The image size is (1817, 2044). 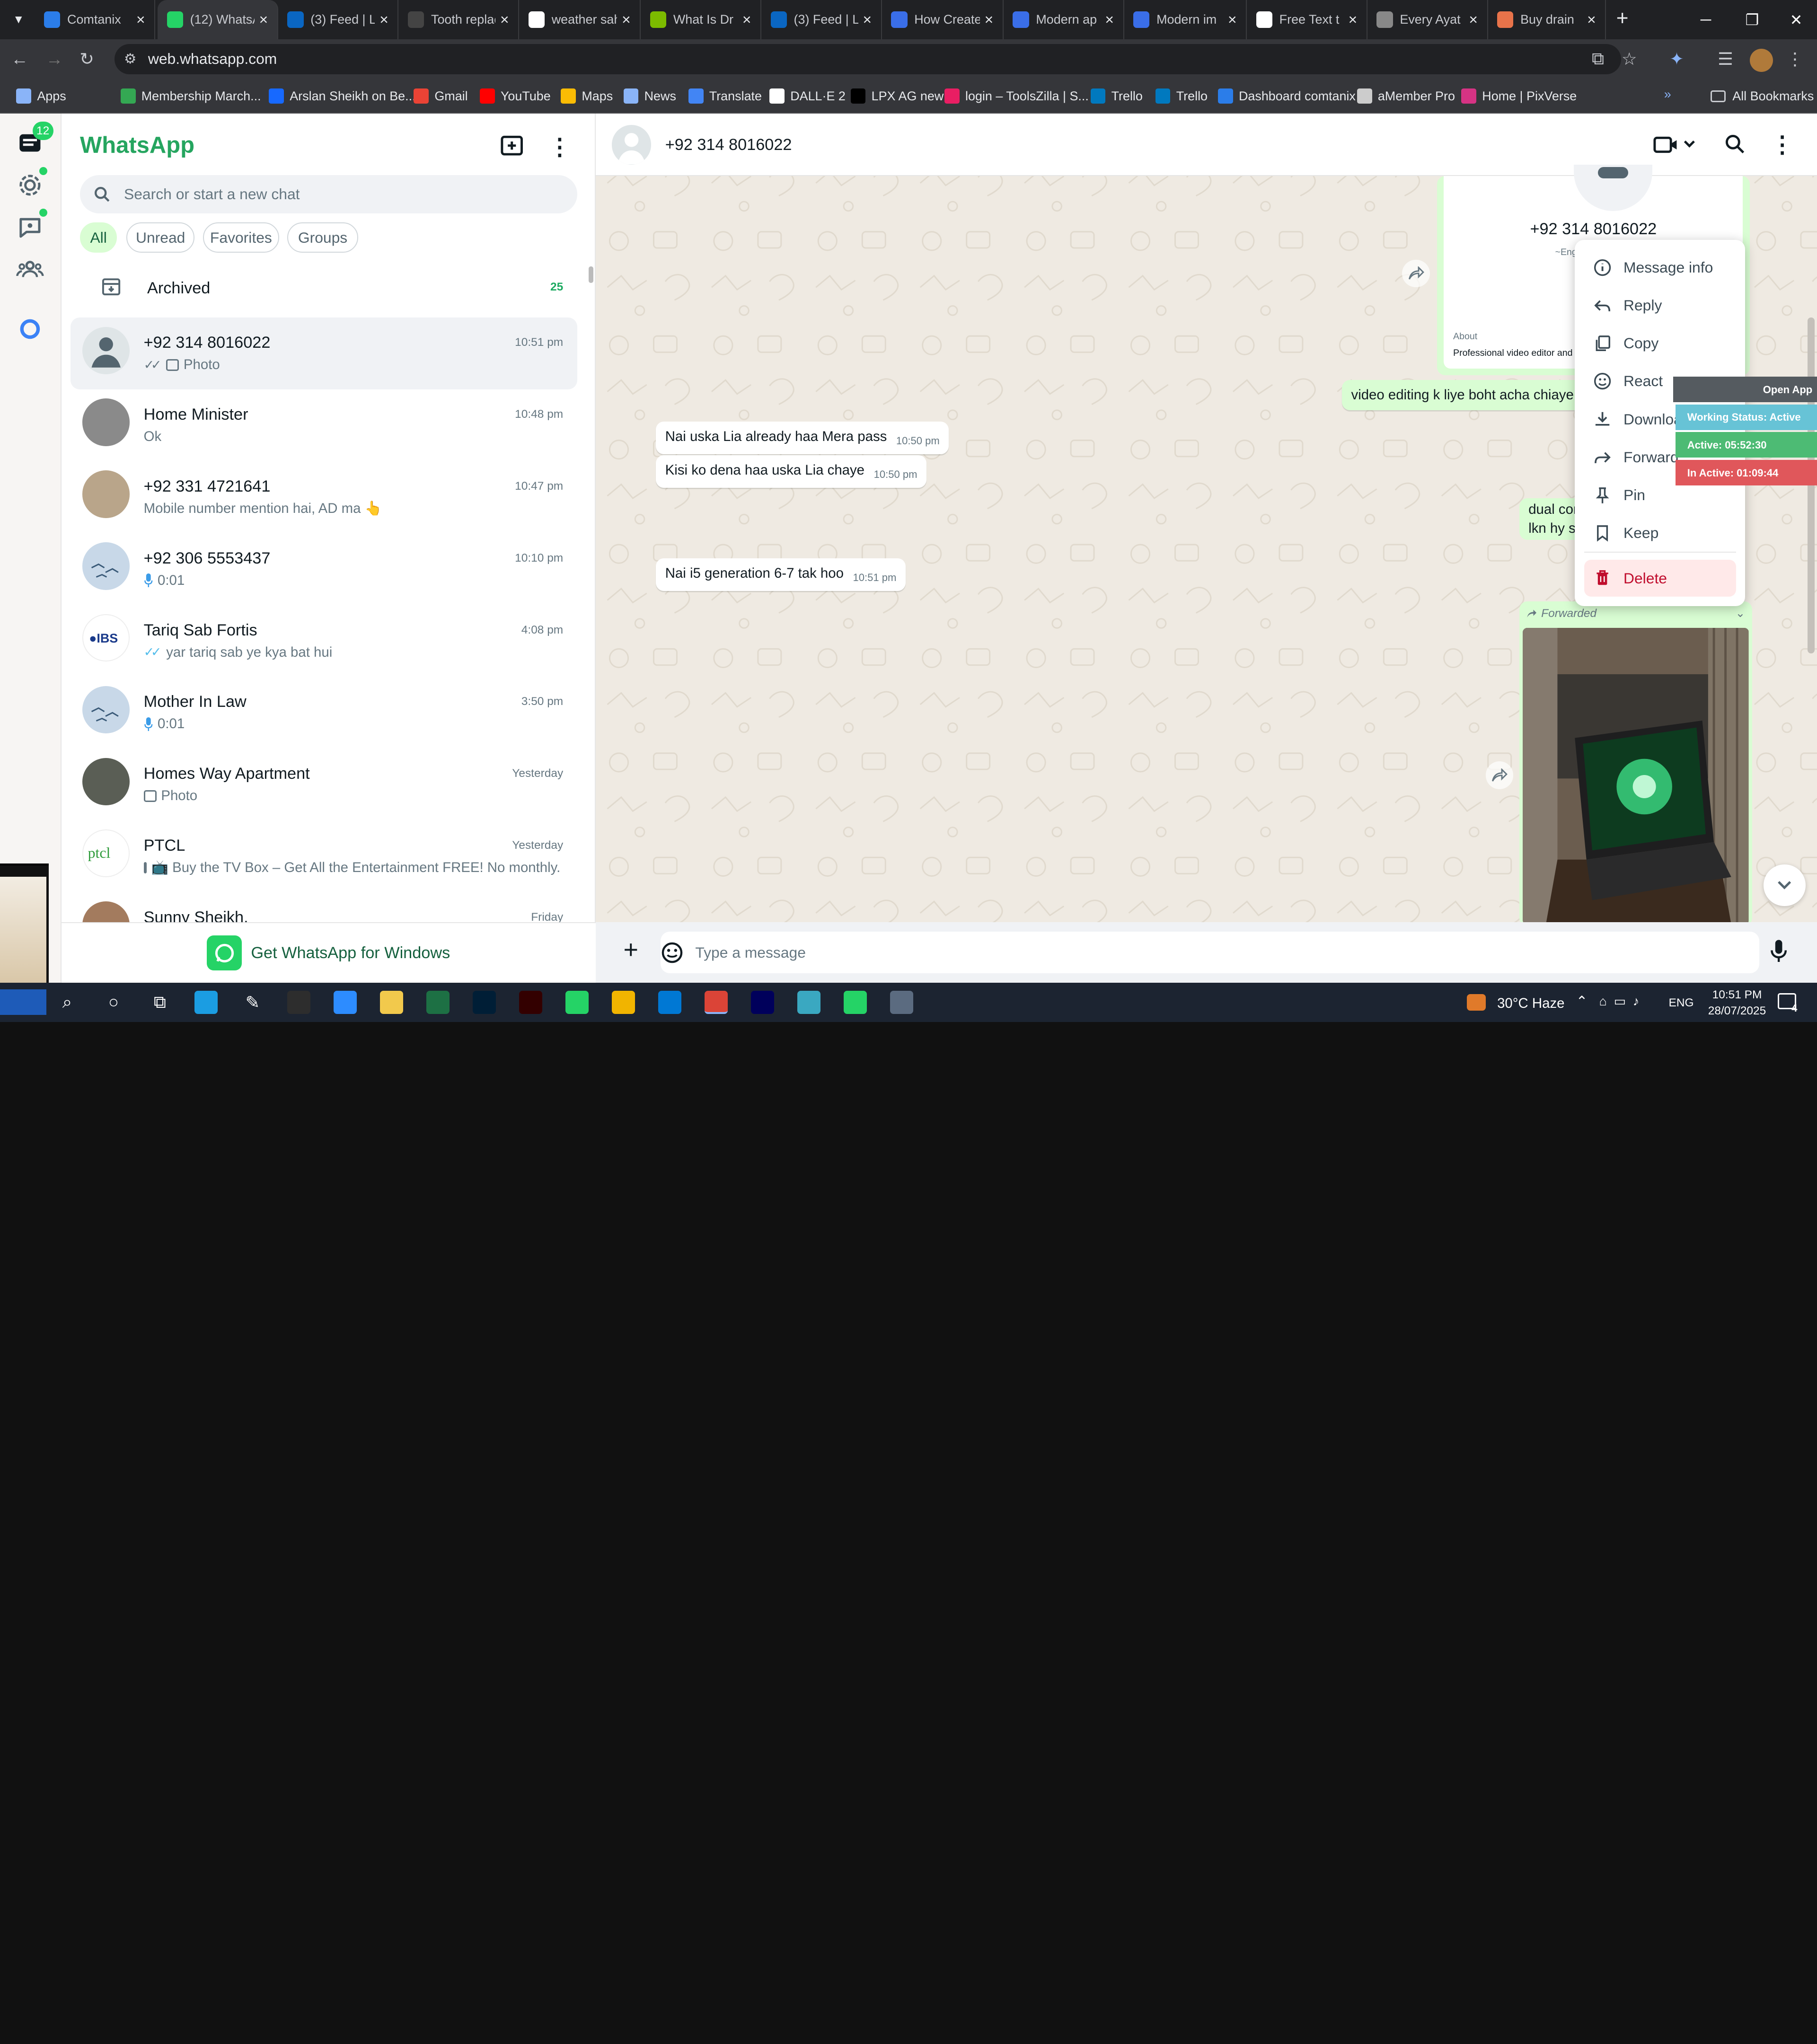 I want to click on install-app-icon: ⧉, so click(x=1598, y=59).